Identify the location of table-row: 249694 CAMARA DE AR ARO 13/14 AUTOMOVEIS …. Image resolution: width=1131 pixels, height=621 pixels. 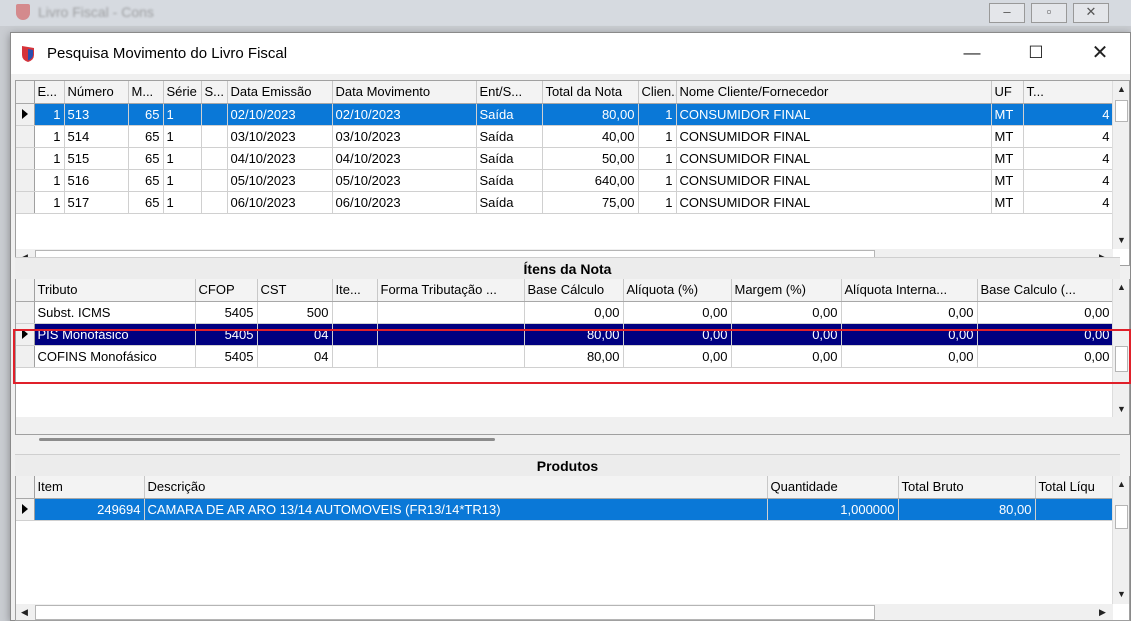
(565, 509).